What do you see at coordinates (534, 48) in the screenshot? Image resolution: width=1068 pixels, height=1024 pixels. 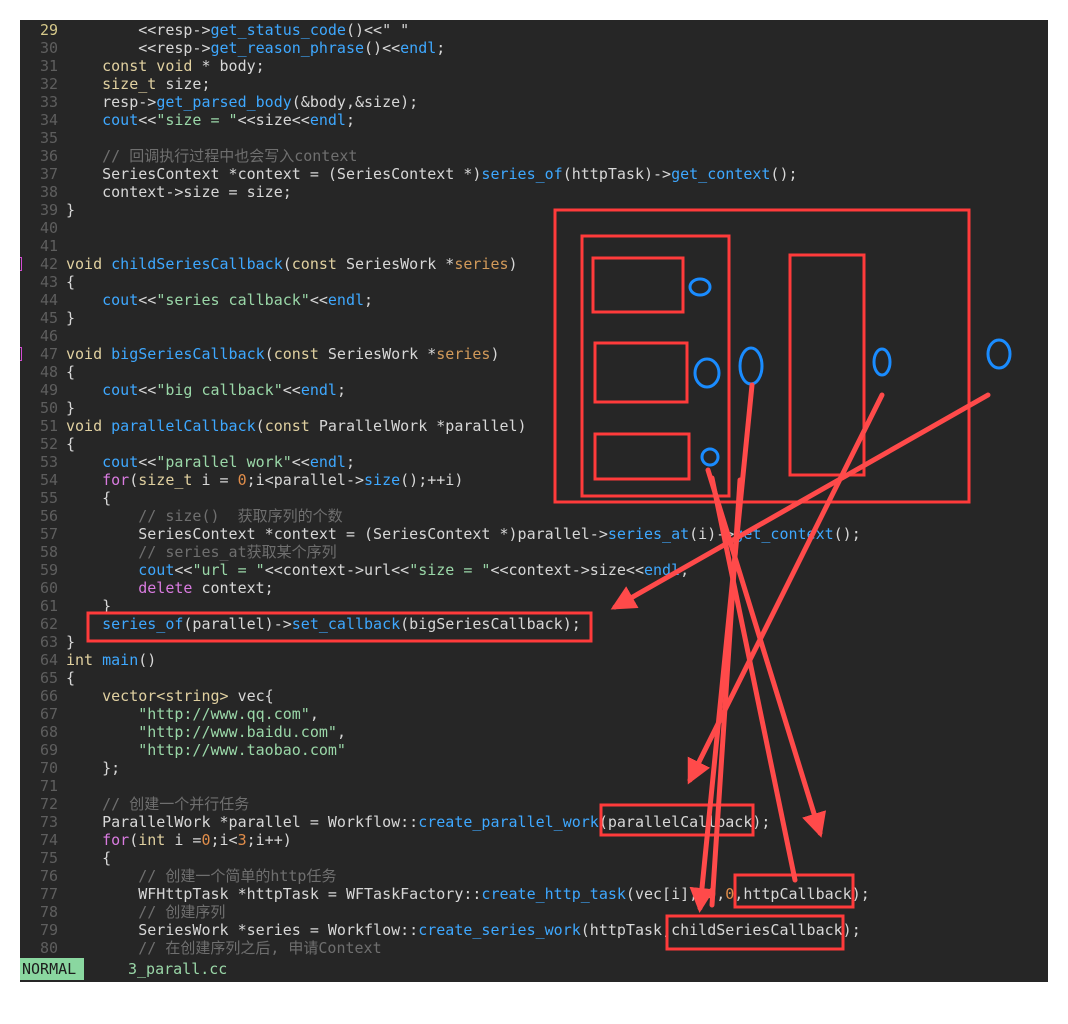 I see `code-line: 30 <<resp->get_reason_phrase()<<endl;` at bounding box center [534, 48].